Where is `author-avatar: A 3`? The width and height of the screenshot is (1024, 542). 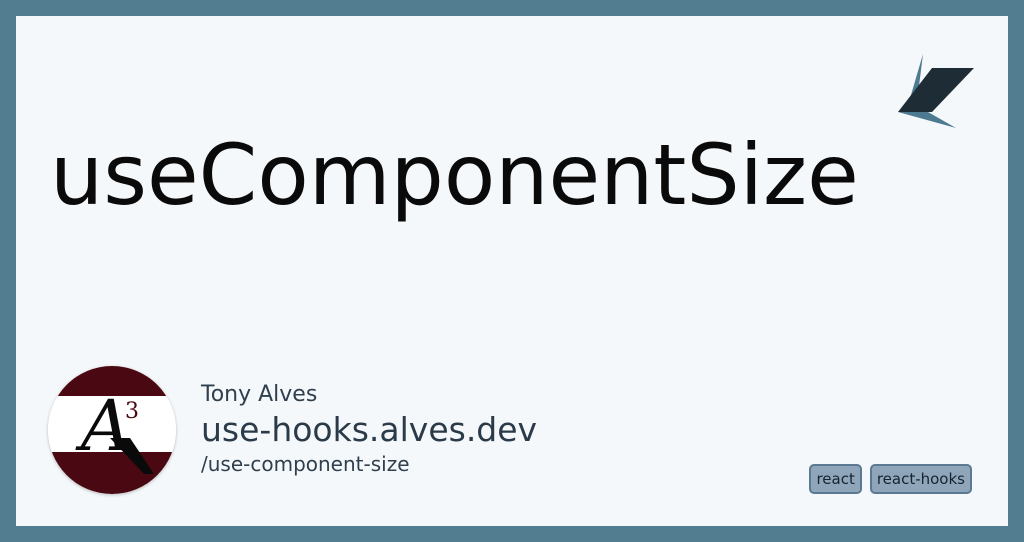
author-avatar: A 3 is located at coordinates (112, 430).